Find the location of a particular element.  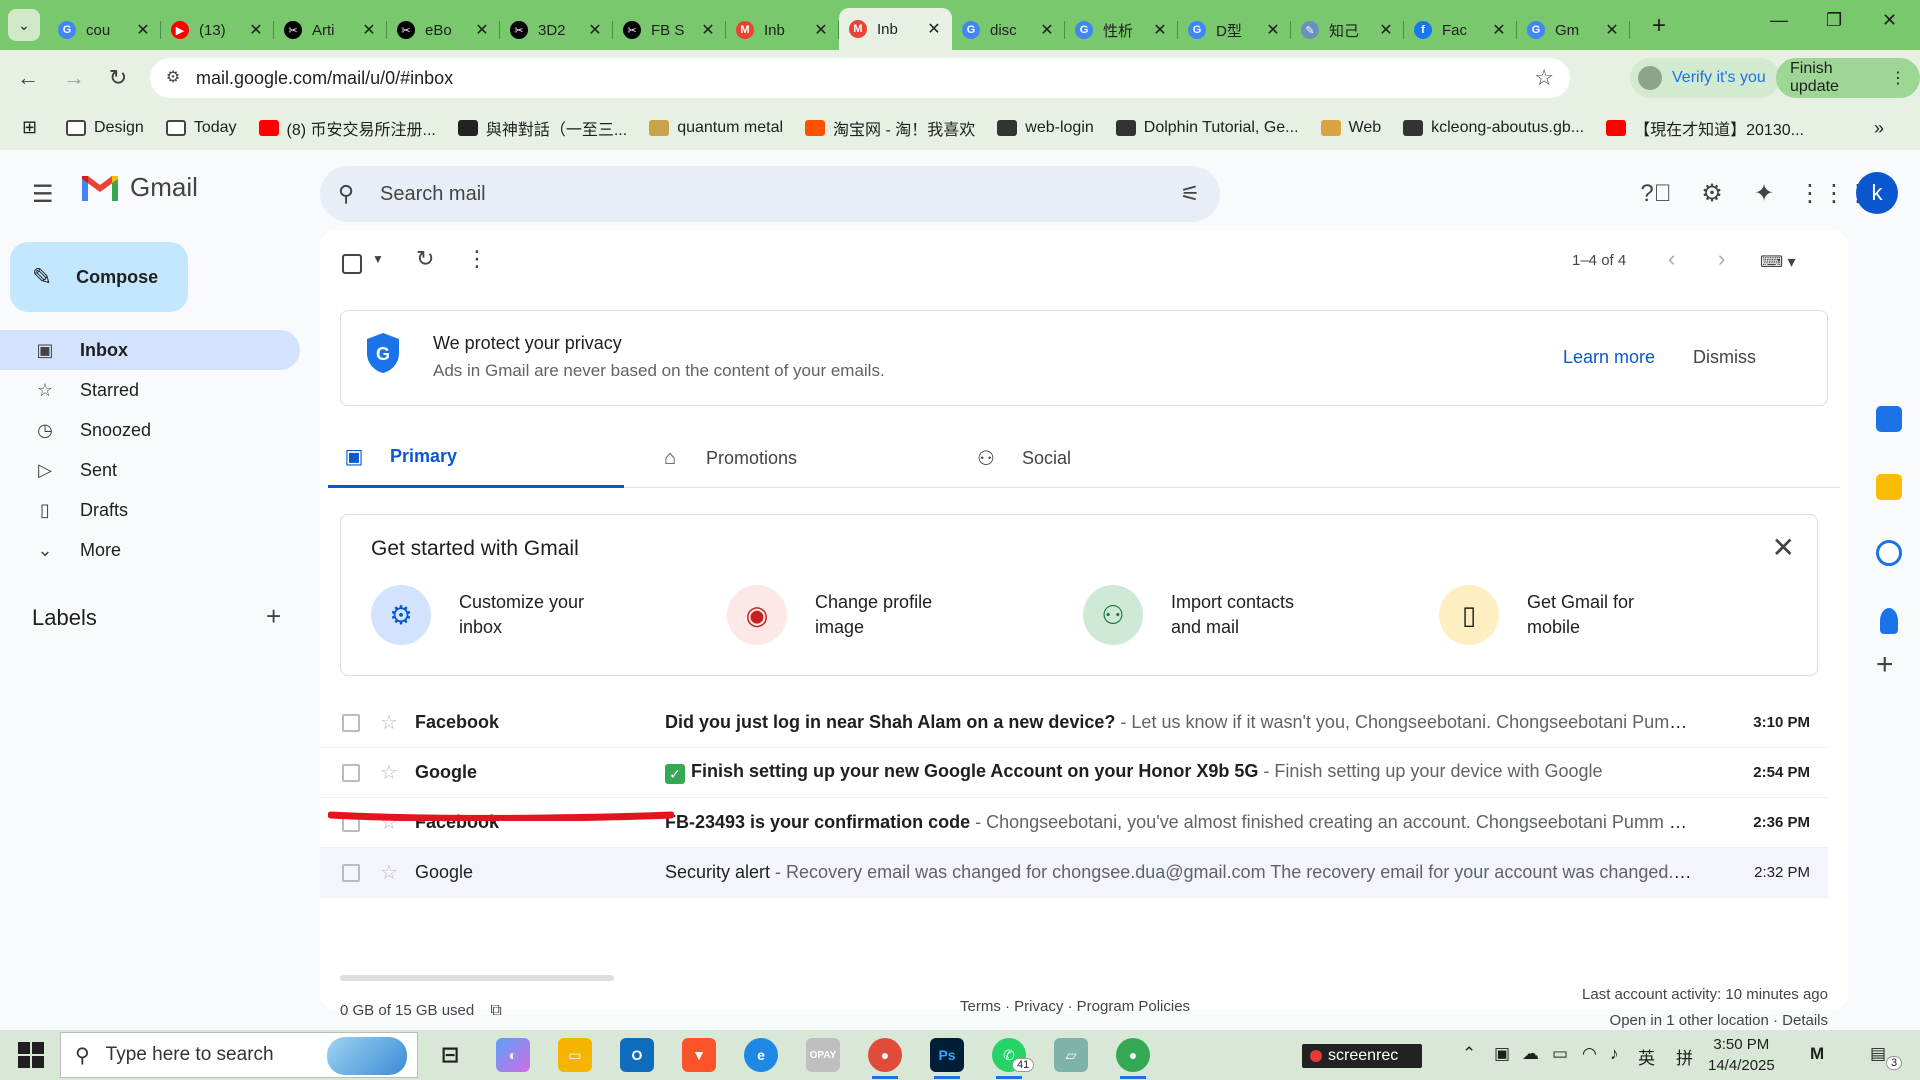

next-page-icon: › is located at coordinates (1721, 259).